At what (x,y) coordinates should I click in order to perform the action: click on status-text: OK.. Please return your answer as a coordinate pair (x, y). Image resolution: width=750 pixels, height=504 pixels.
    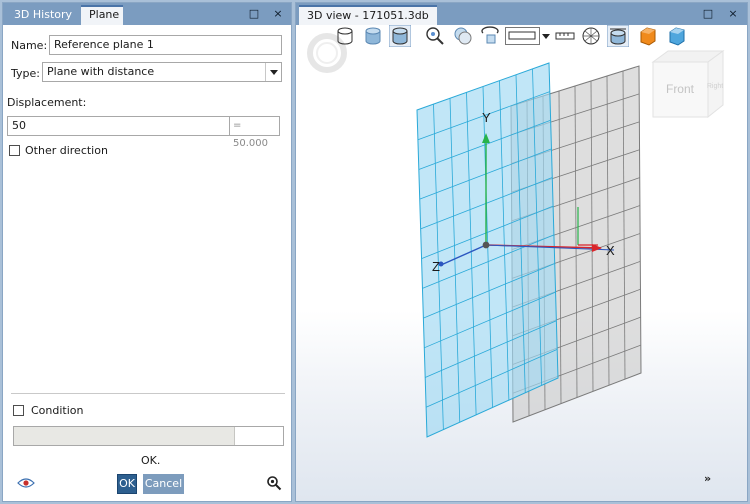
    Looking at the image, I should click on (151, 460).